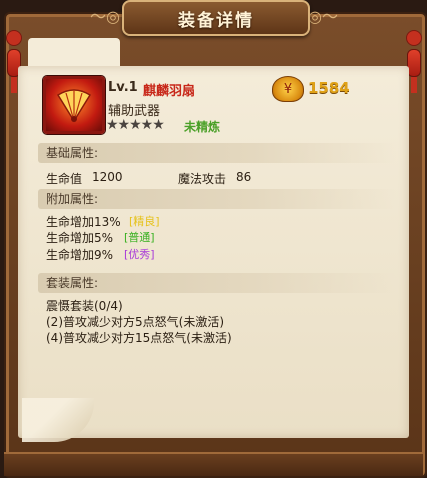  Describe the element at coordinates (213, 464) in the screenshot. I see `bottom-bar` at that location.